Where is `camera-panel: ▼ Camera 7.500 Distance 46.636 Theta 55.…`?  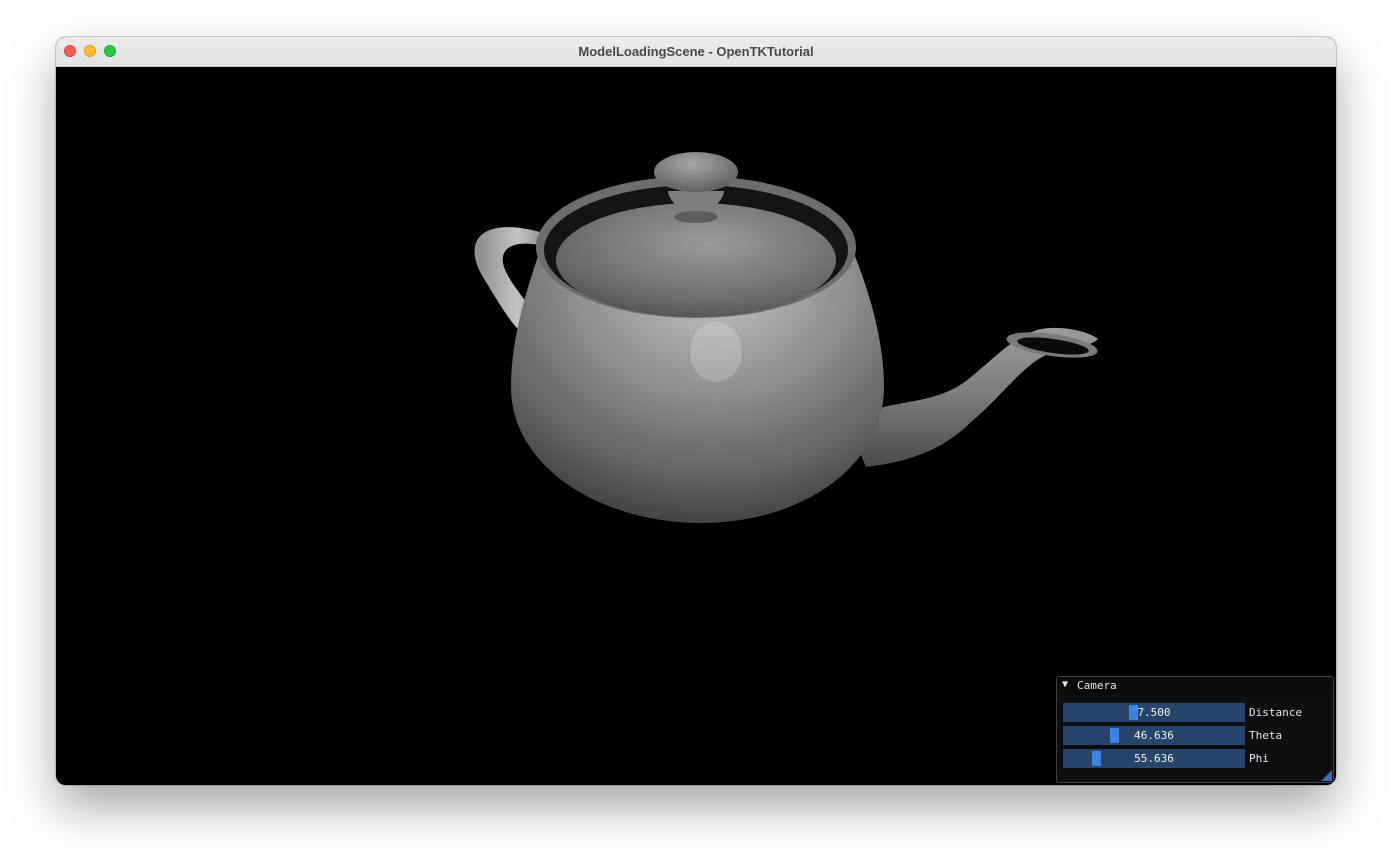
camera-panel: ▼ Camera 7.500 Distance 46.636 Theta 55.… is located at coordinates (1195, 729).